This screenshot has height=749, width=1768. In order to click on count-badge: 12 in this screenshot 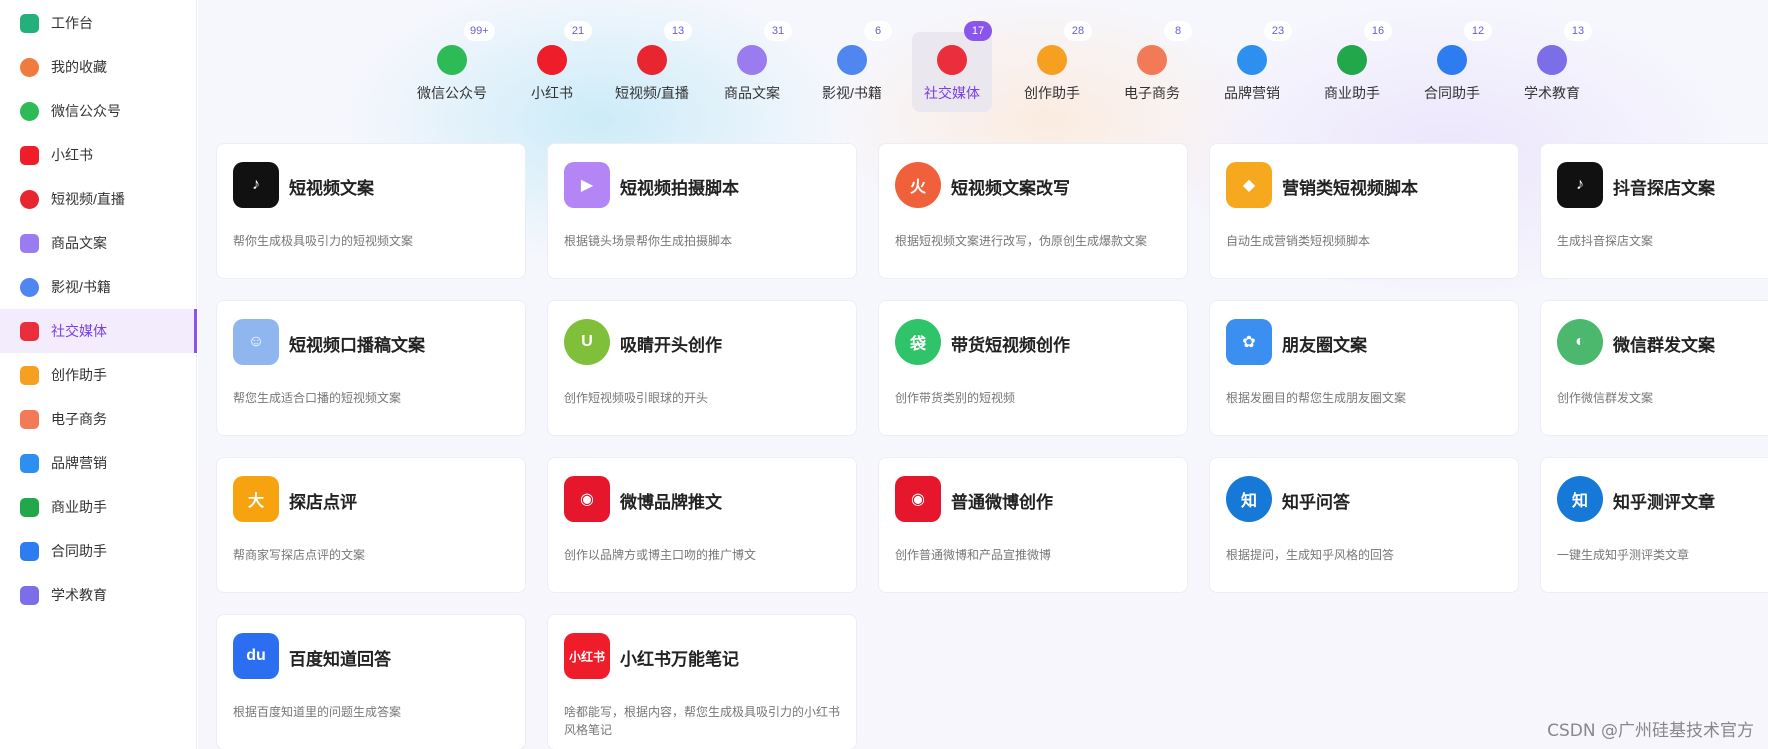, I will do `click(1478, 31)`.